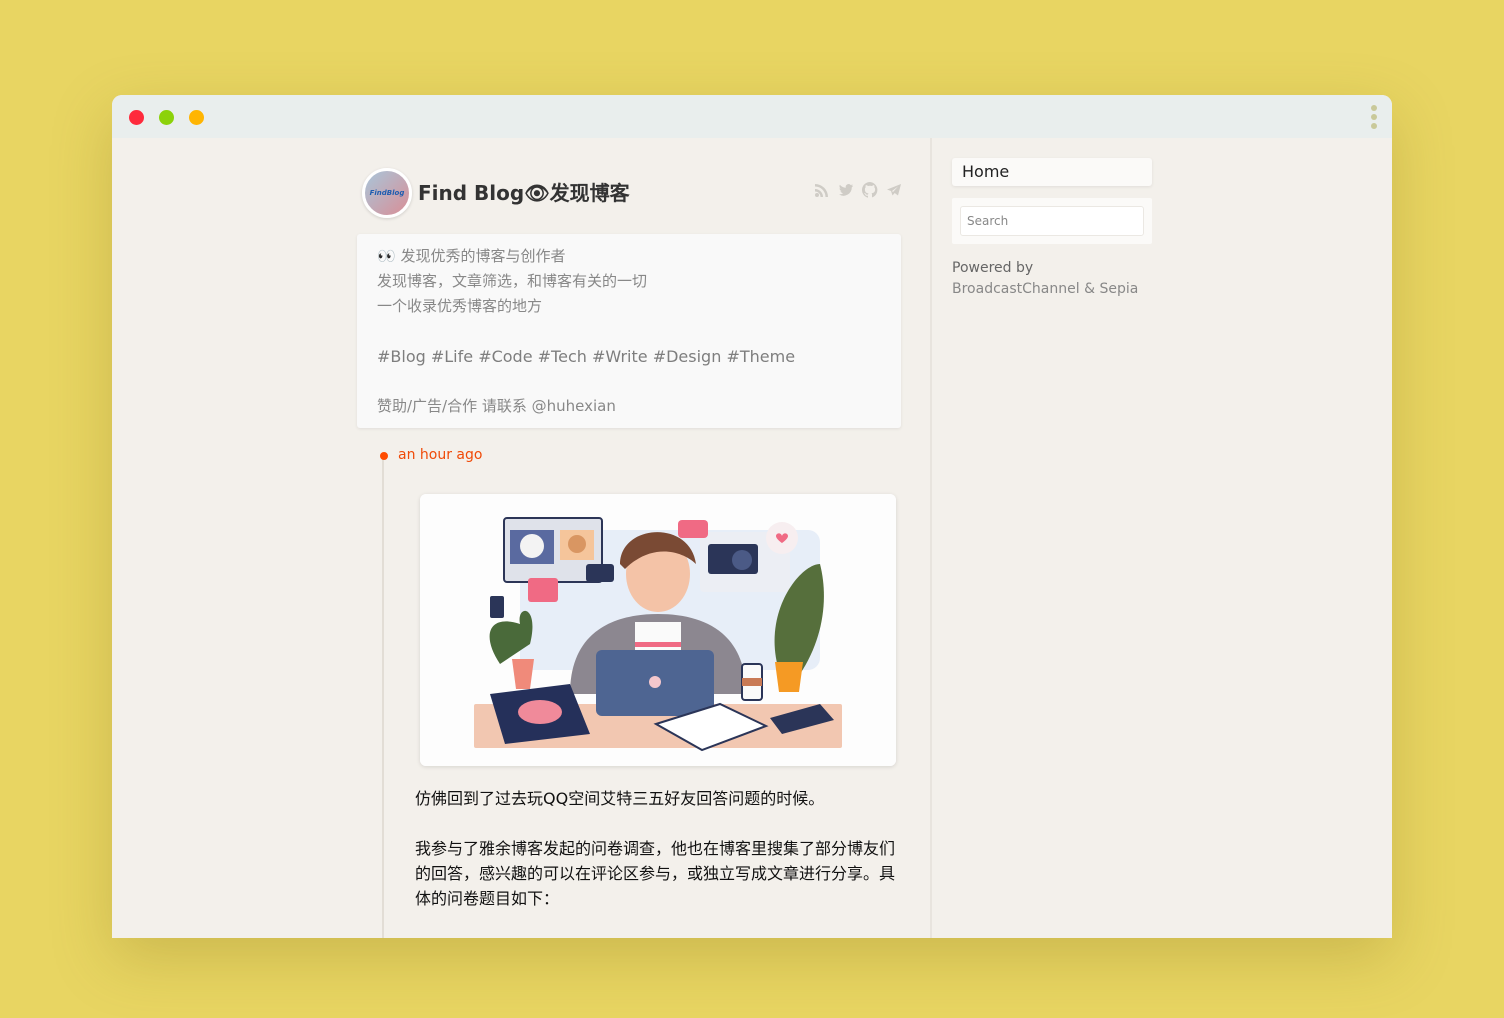  Describe the element at coordinates (1052, 172) in the screenshot. I see `nav-home-link: Home` at that location.